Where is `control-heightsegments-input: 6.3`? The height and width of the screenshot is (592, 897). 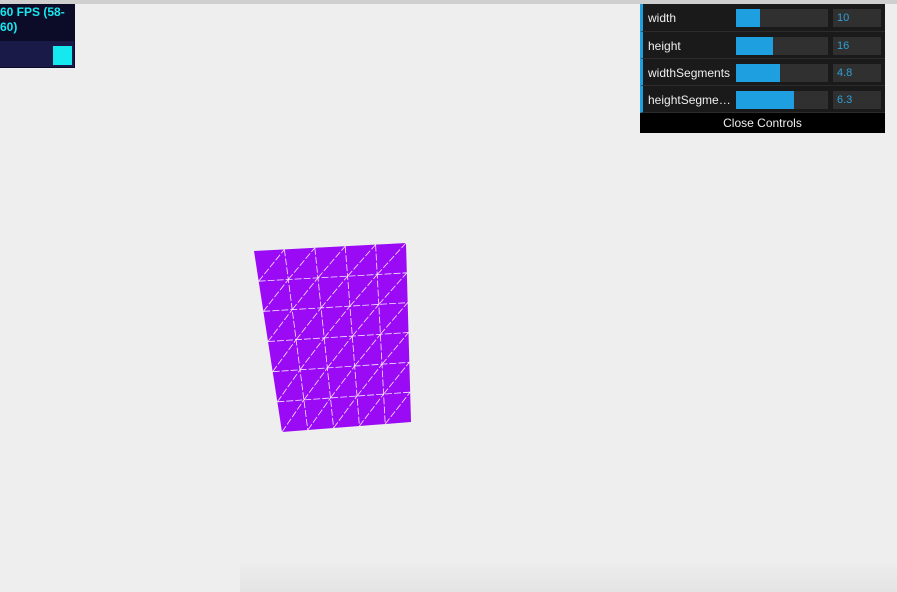 control-heightsegments-input: 6.3 is located at coordinates (857, 100).